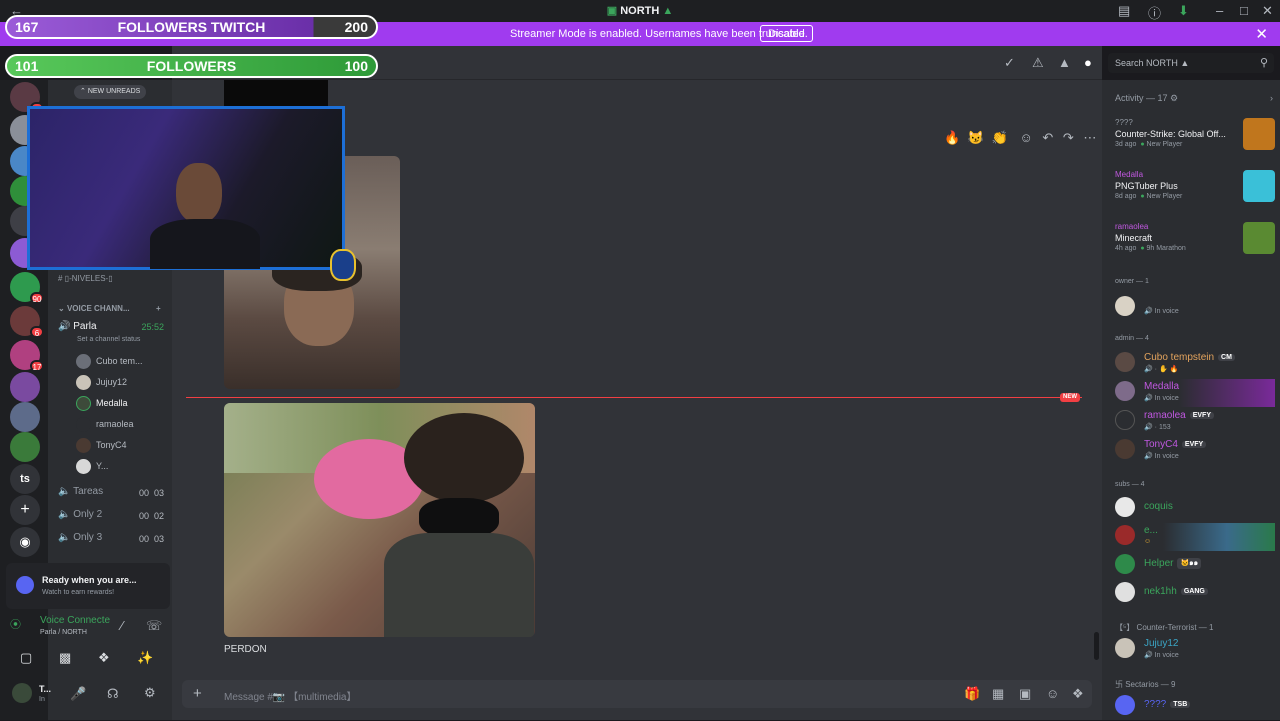 The image size is (1280, 721). What do you see at coordinates (104, 658) in the screenshot?
I see `activities-icon: ❖` at bounding box center [104, 658].